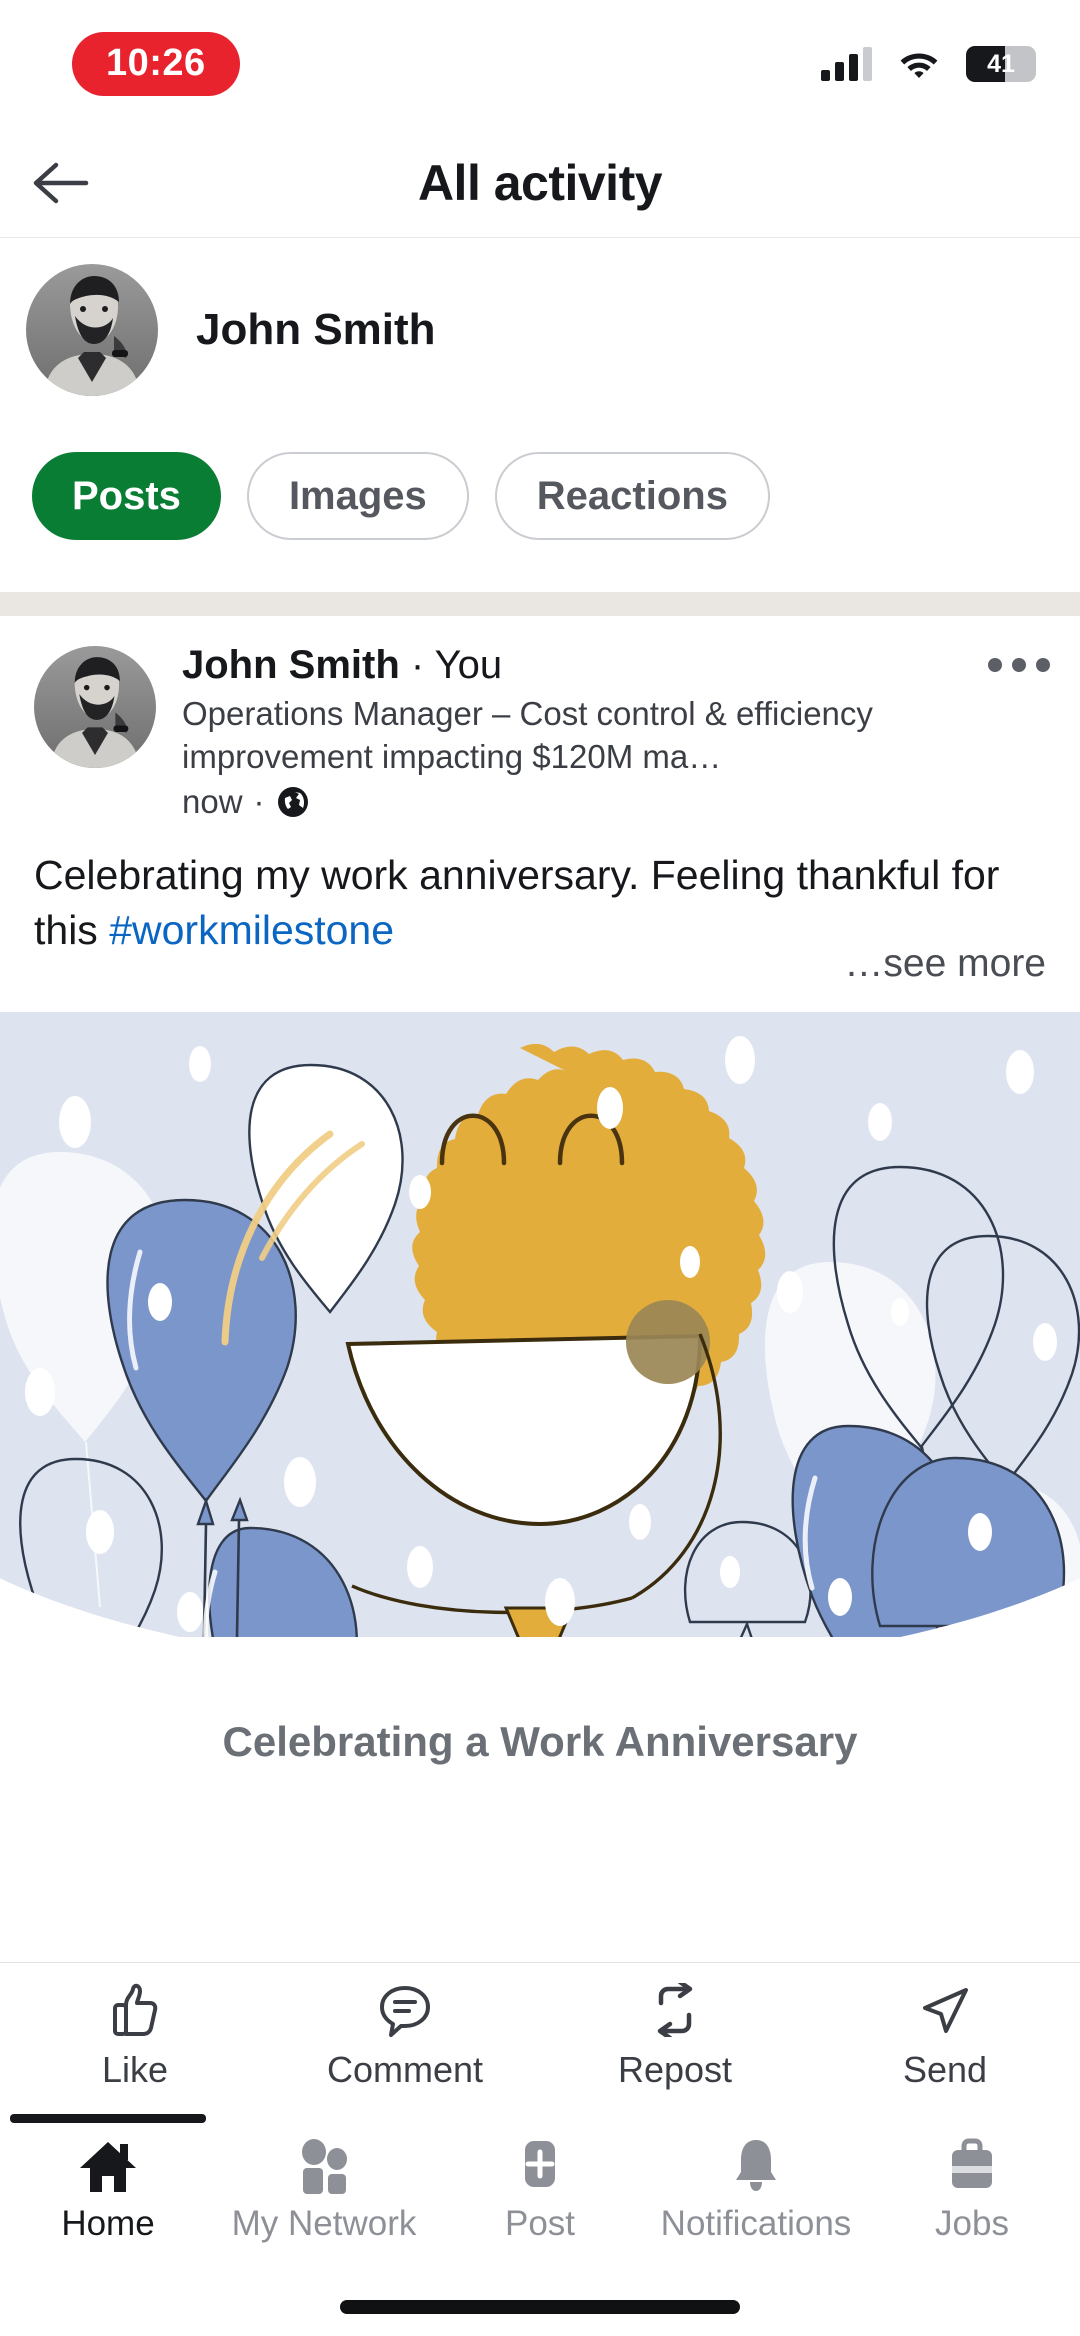  I want to click on filter-chip-images: Images, so click(357, 496).